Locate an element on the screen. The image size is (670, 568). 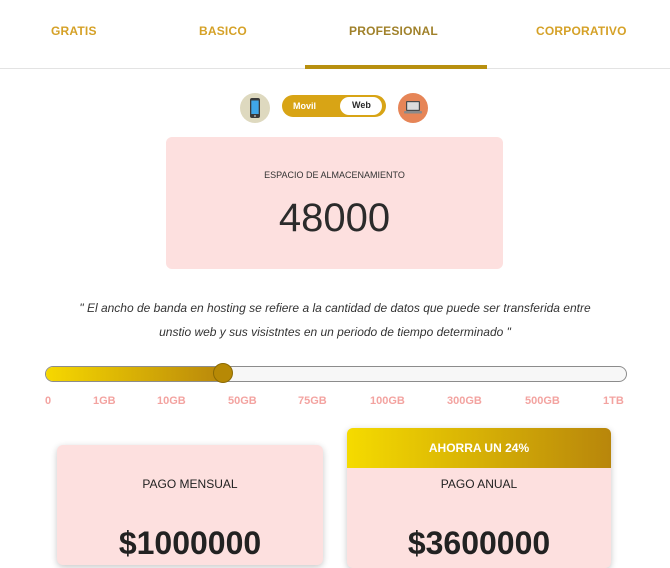
tab-gratis: GRATIS is located at coordinates (74, 31).